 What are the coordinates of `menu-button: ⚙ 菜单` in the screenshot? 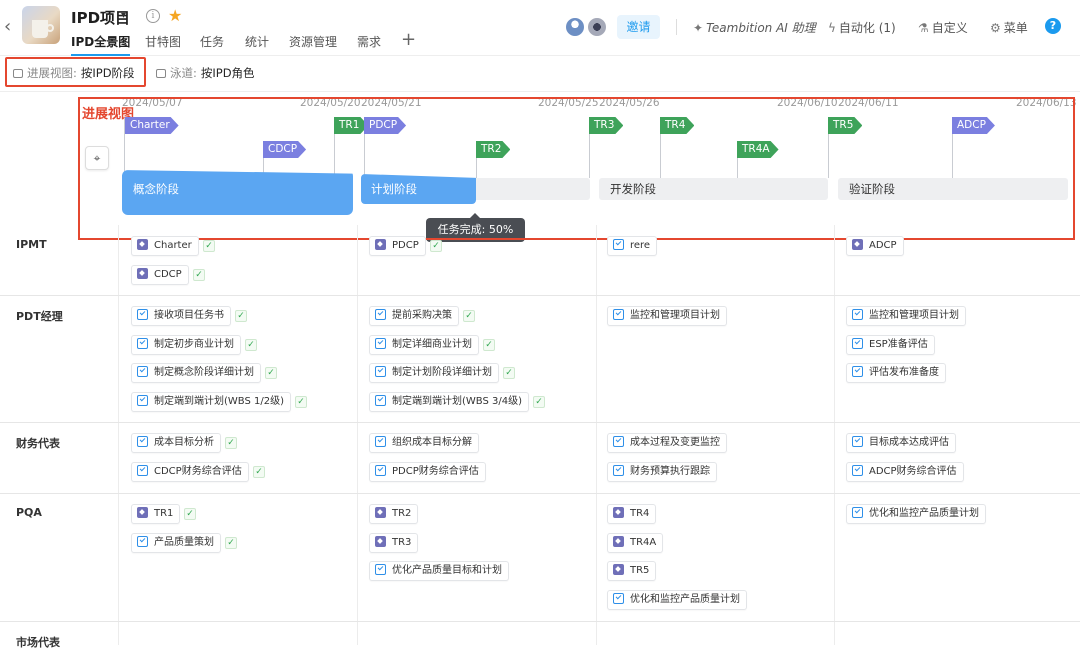 It's located at (1009, 27).